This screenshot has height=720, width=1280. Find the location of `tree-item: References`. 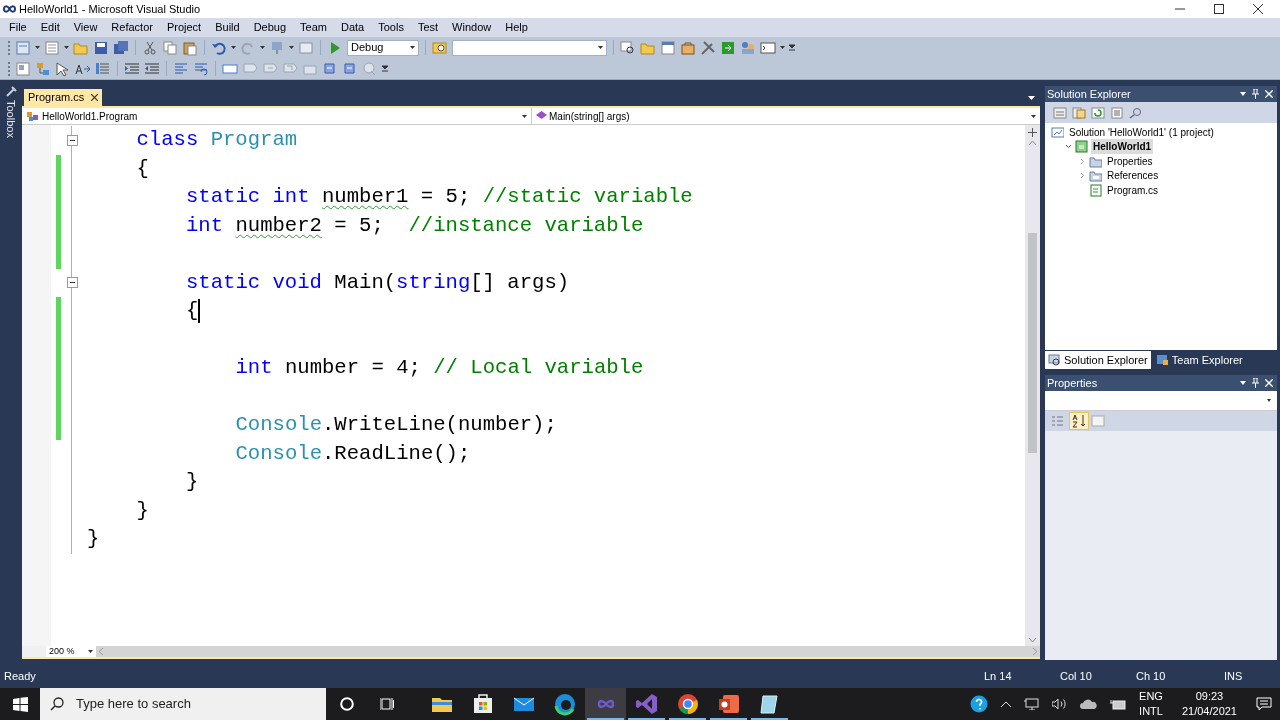

tree-item: References is located at coordinates (1133, 176).